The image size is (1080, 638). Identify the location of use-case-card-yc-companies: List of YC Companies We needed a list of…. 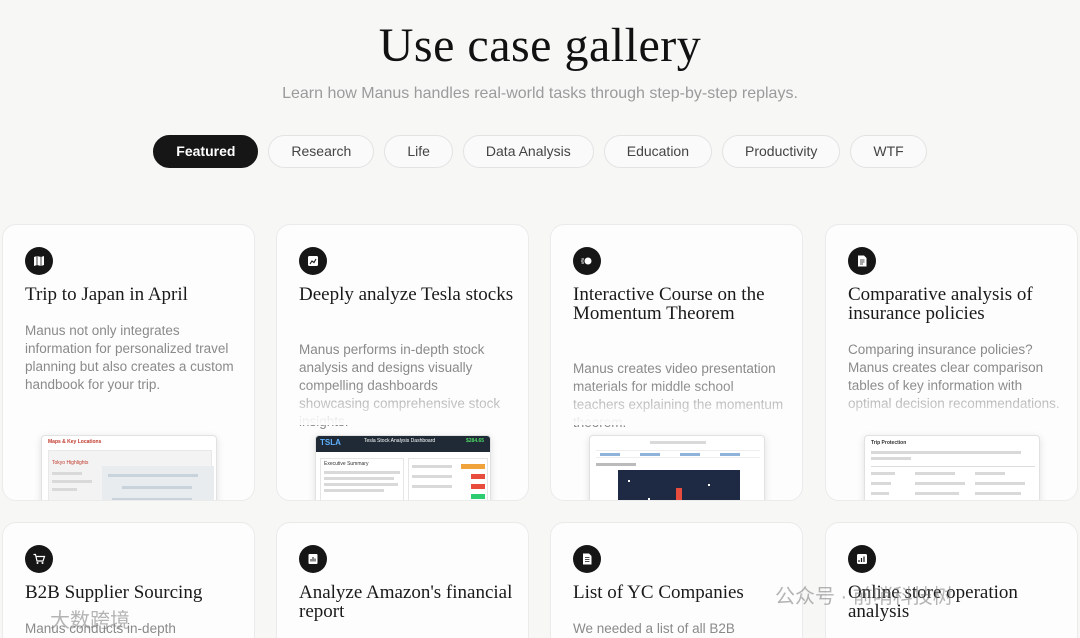
(676, 580).